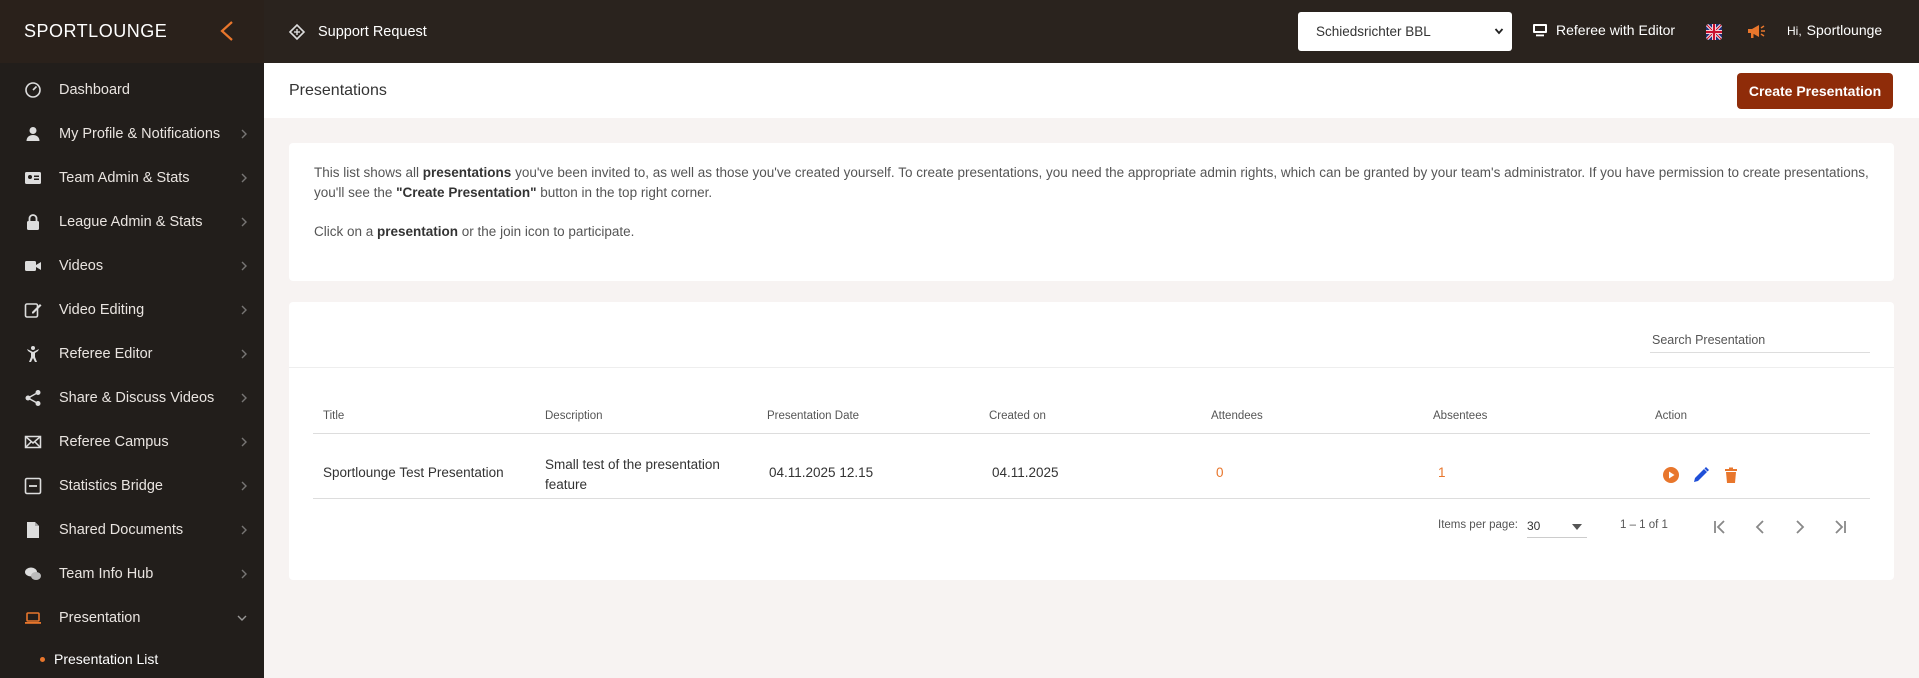  What do you see at coordinates (1478, 525) in the screenshot?
I see `items-per-page-label: Items per page:` at bounding box center [1478, 525].